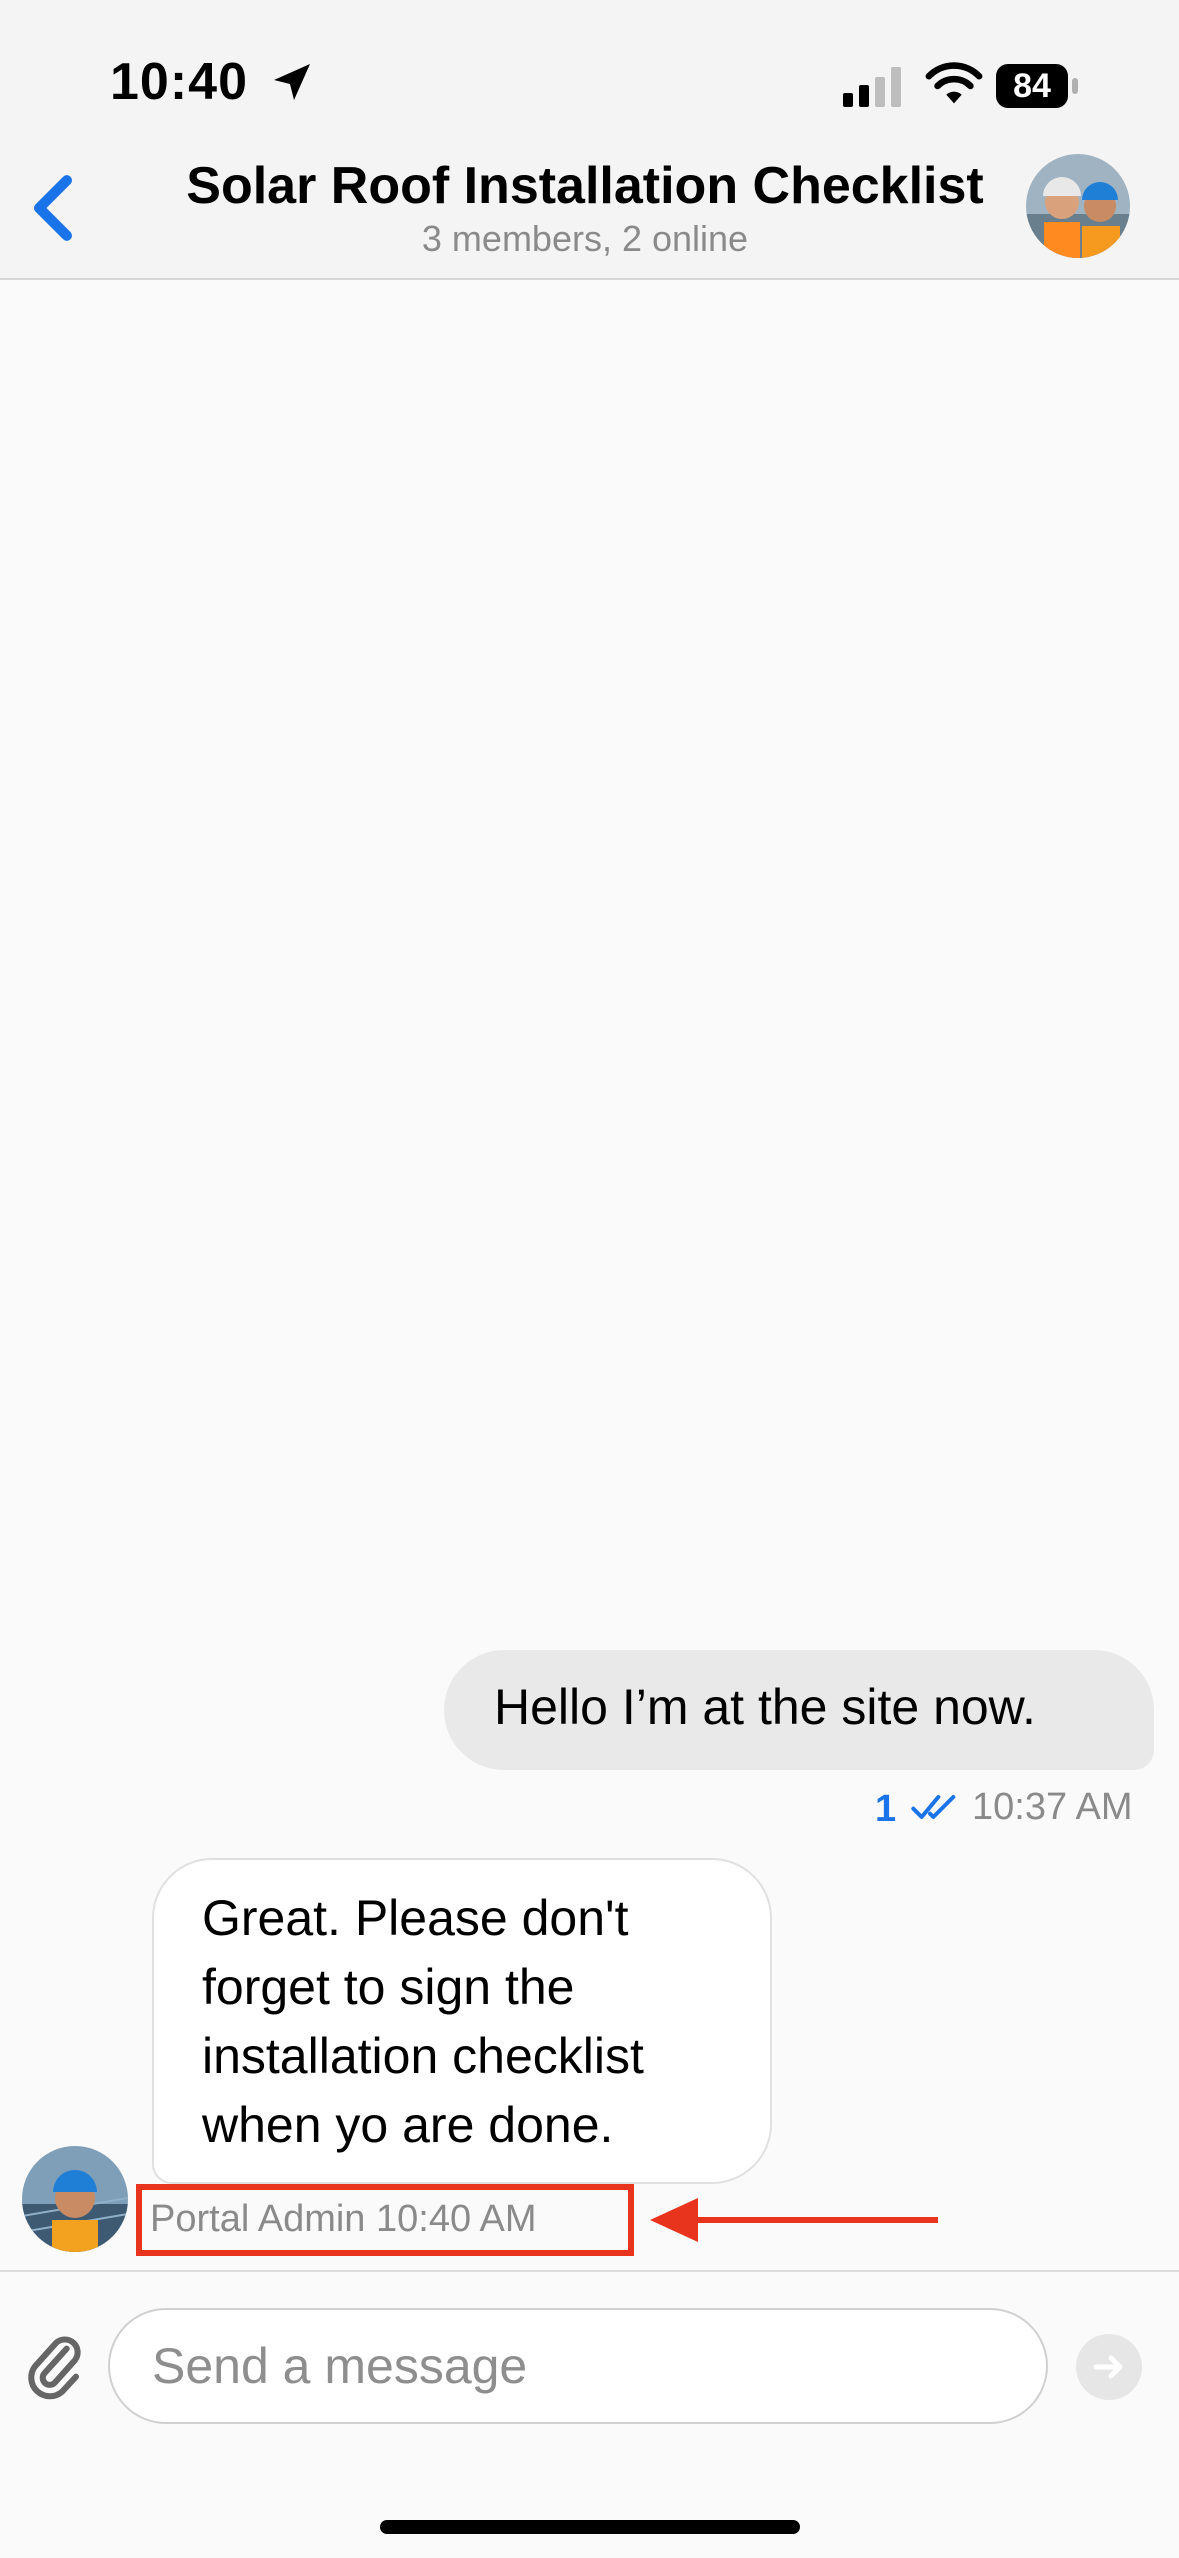  Describe the element at coordinates (1052, 1807) in the screenshot. I see `message-time: 10:37 AM` at that location.